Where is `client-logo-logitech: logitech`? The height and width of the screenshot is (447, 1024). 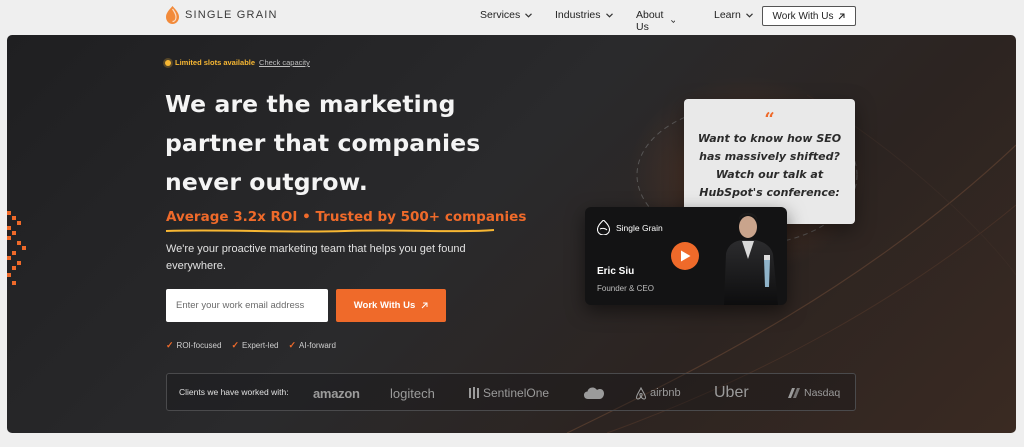
client-logo-logitech: logitech is located at coordinates (412, 393).